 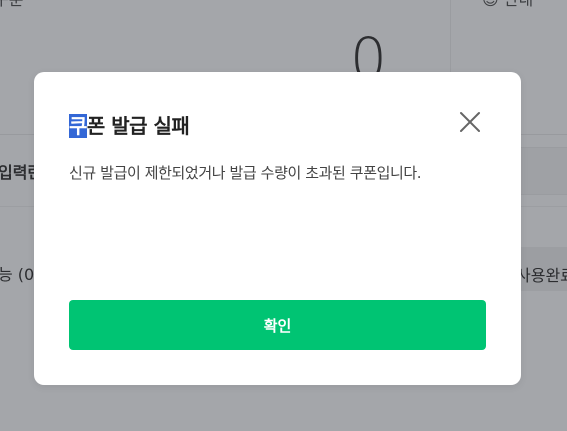 I want to click on bg-status-text: 능 (0, so click(x=17, y=274).